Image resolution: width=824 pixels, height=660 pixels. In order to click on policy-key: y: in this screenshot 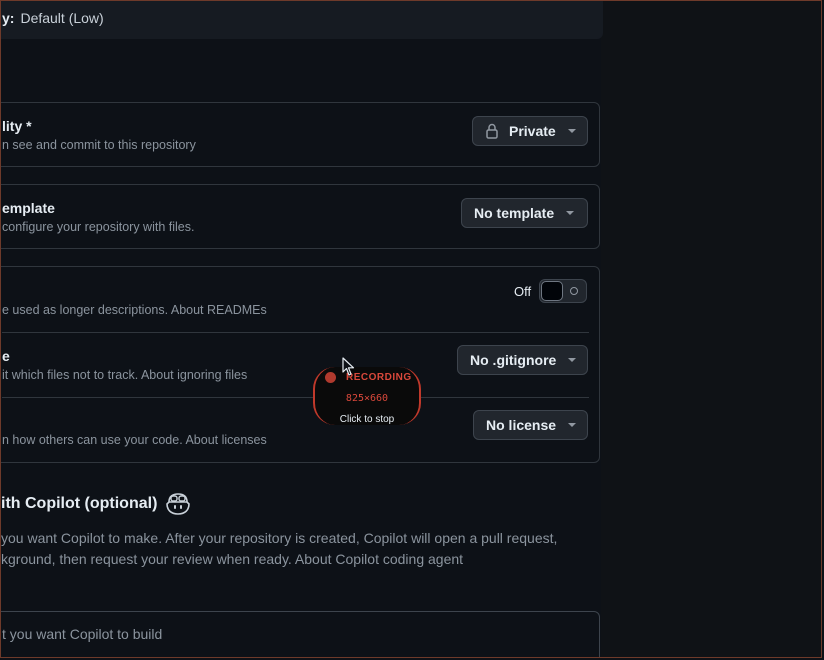, I will do `click(8, 18)`.